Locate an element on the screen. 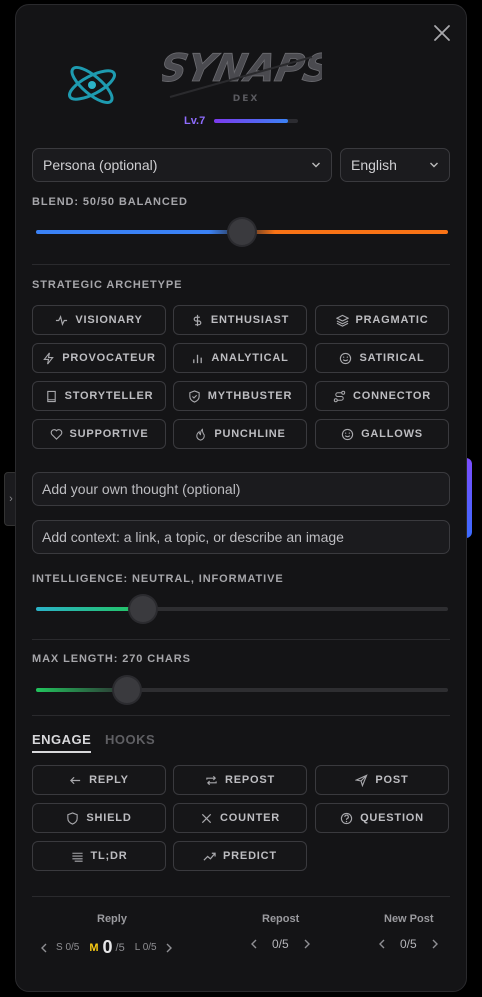 This screenshot has height=997, width=482. archetype-visionary: VISIONARY is located at coordinates (99, 320).